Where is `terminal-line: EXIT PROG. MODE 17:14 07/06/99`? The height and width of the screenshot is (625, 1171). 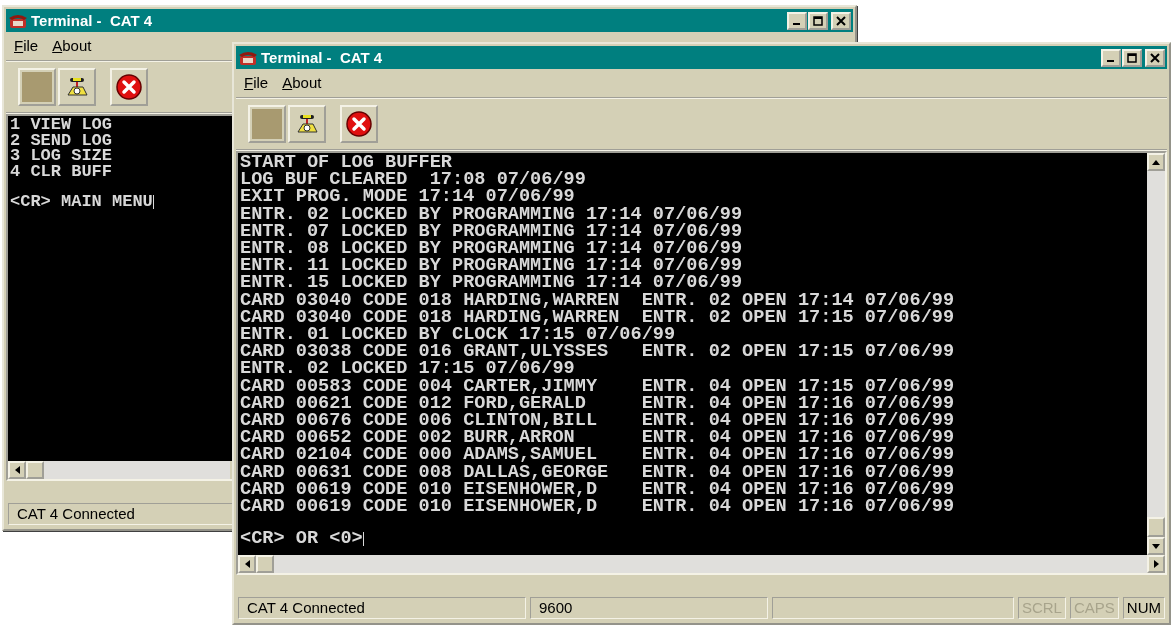
terminal-line: EXIT PROG. MODE 17:14 07/06/99 is located at coordinates (407, 197).